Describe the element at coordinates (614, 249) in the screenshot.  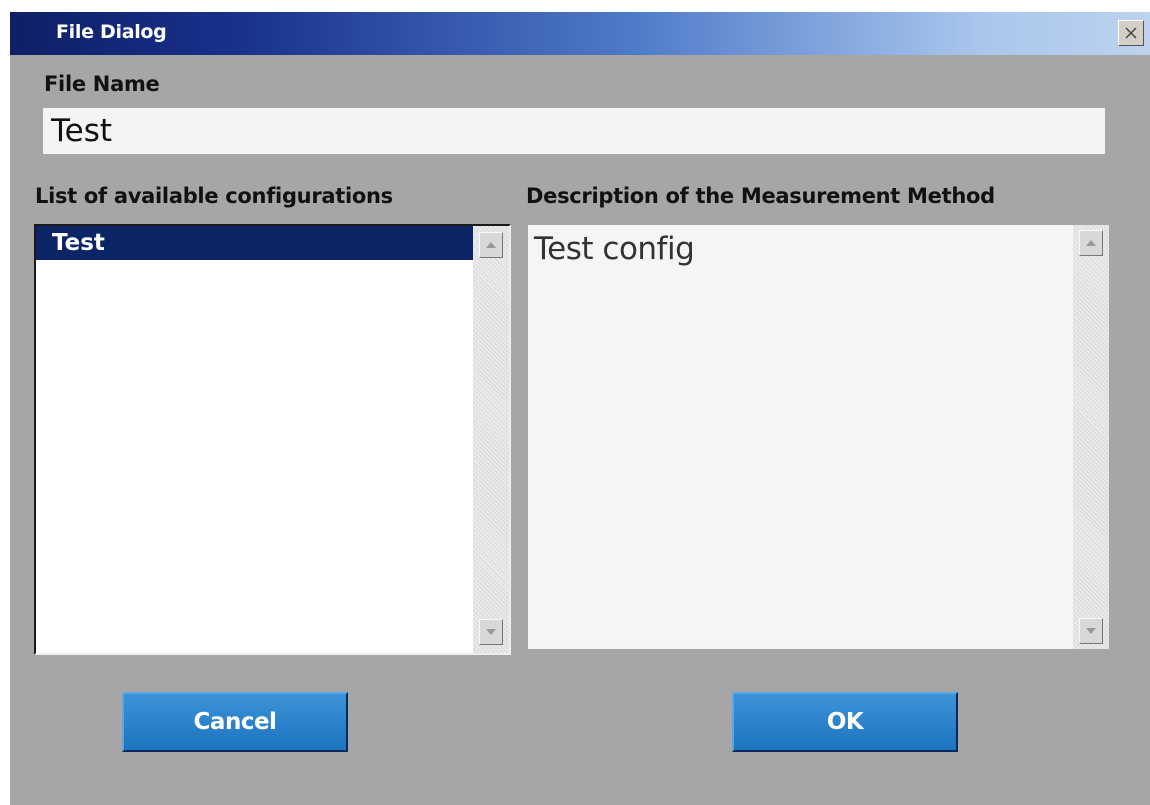
I see `description-text: Test config` at that location.